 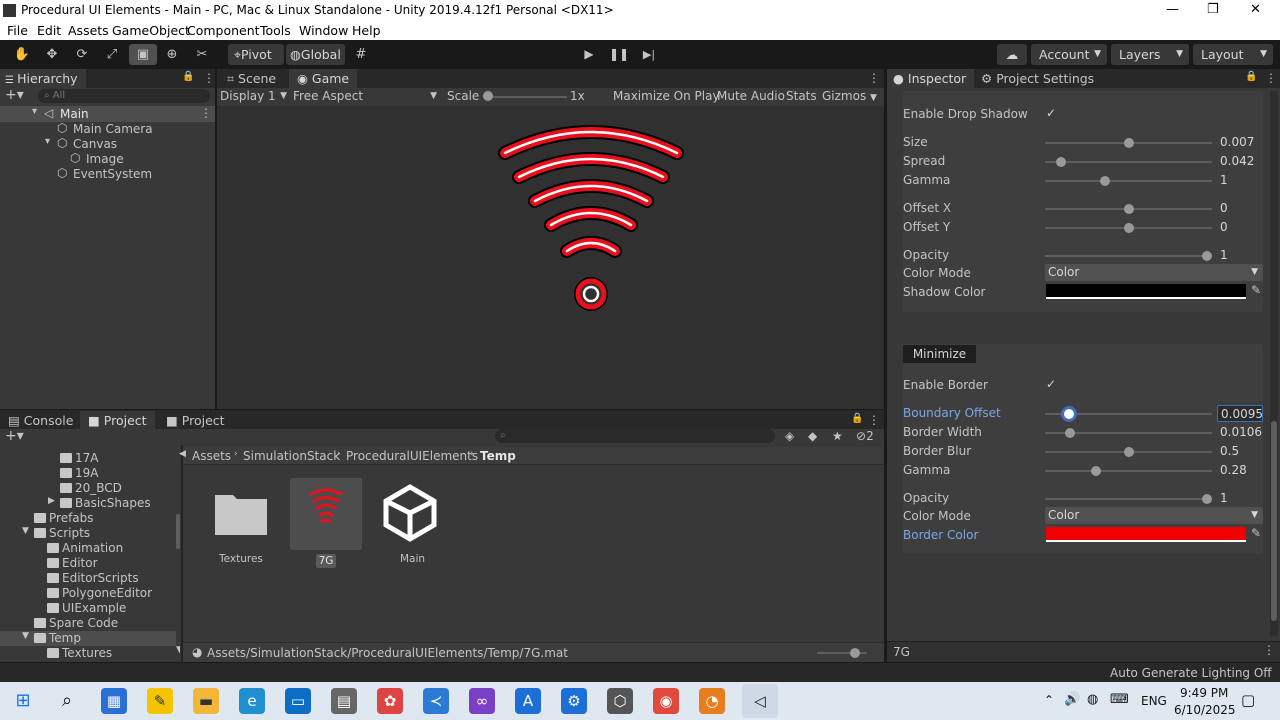 I want to click on calculator-icon: ▤, so click(x=344, y=701).